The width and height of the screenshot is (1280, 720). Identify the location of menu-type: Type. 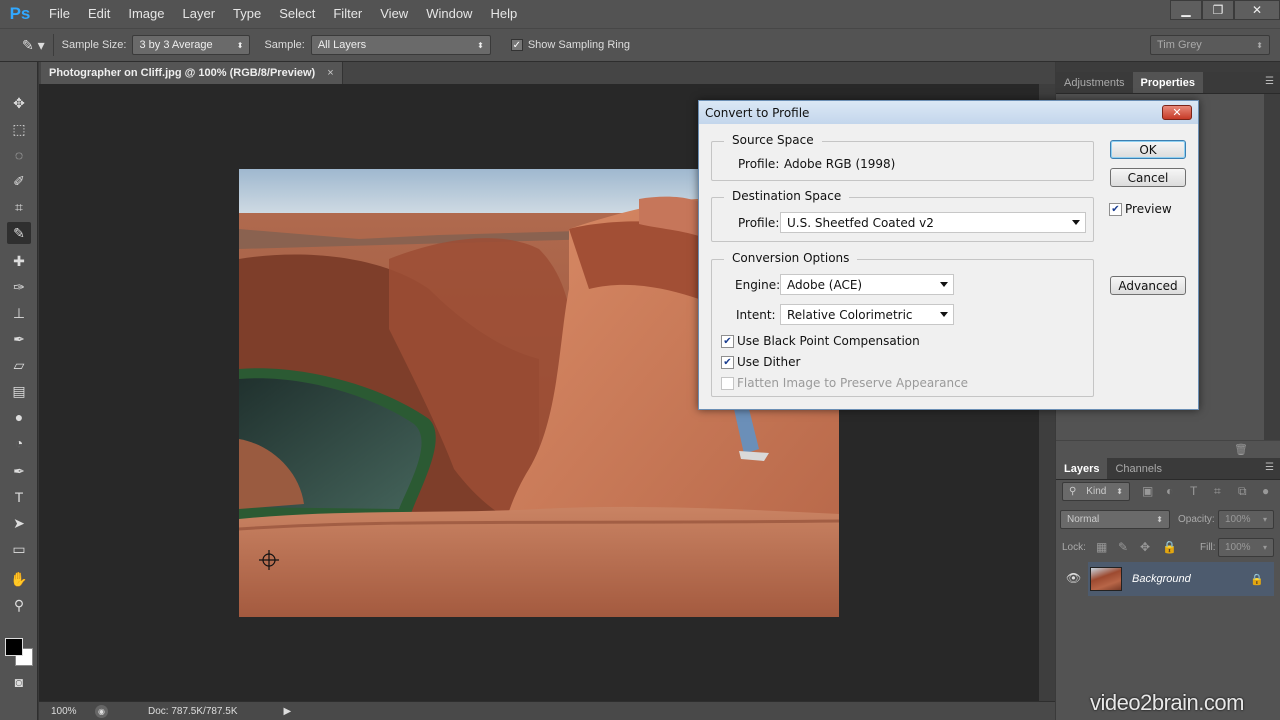
(247, 14).